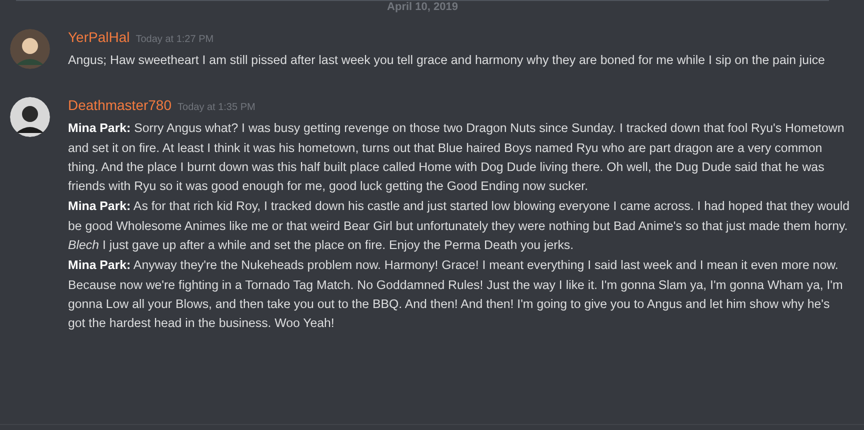 Image resolution: width=864 pixels, height=430 pixels. I want to click on username: Deathmaster780, so click(120, 105).